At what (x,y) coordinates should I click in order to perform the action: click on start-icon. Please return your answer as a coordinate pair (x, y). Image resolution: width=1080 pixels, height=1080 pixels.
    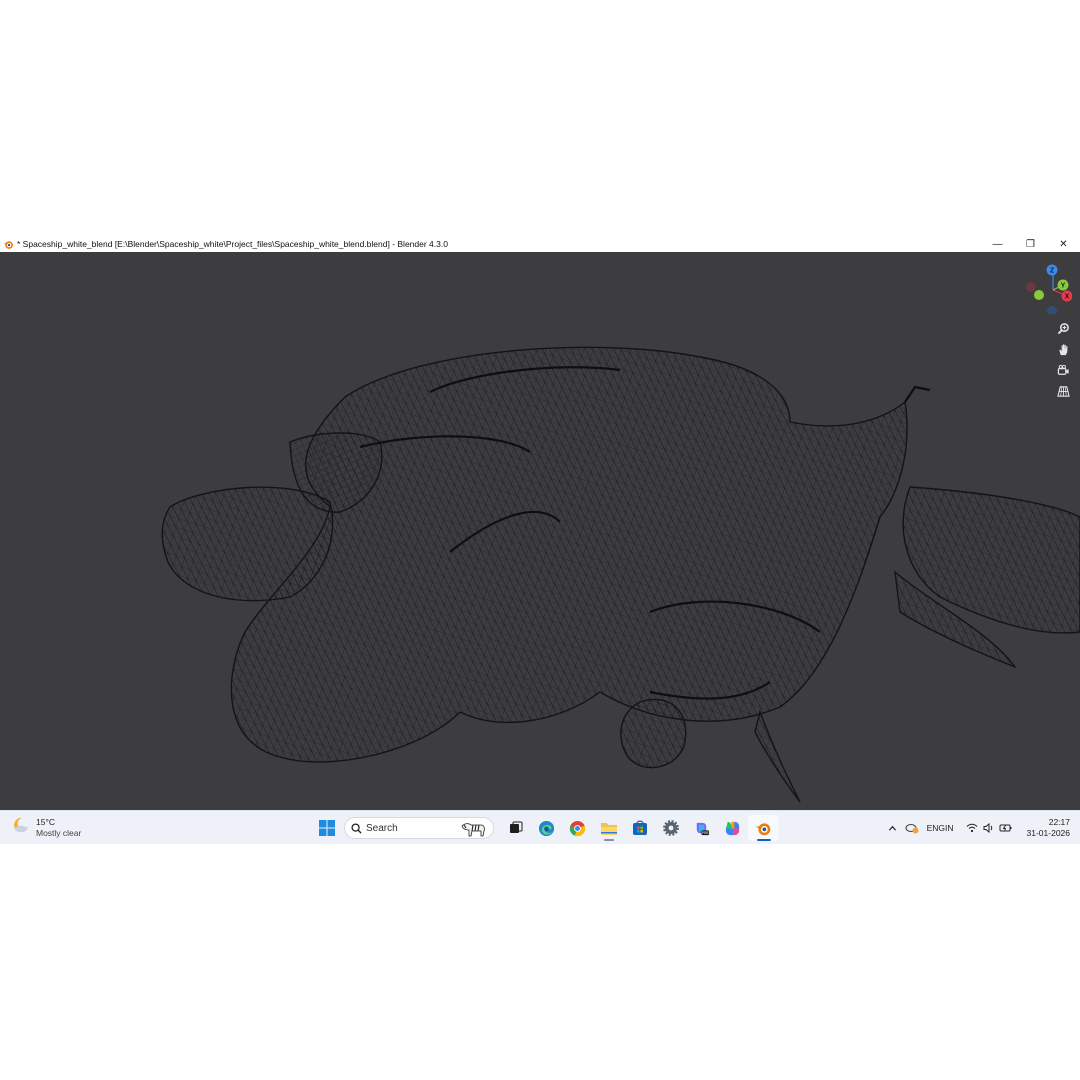
    Looking at the image, I should click on (326, 828).